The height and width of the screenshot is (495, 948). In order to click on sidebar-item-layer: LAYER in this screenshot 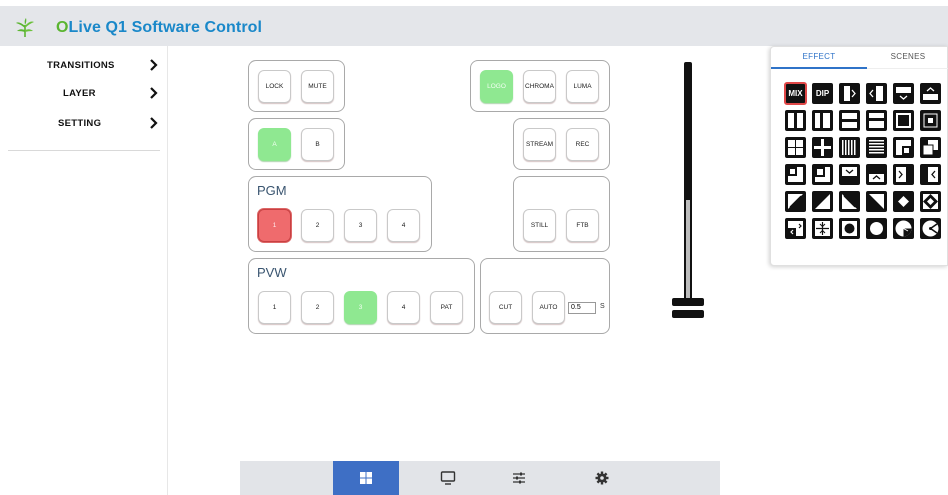, I will do `click(84, 95)`.